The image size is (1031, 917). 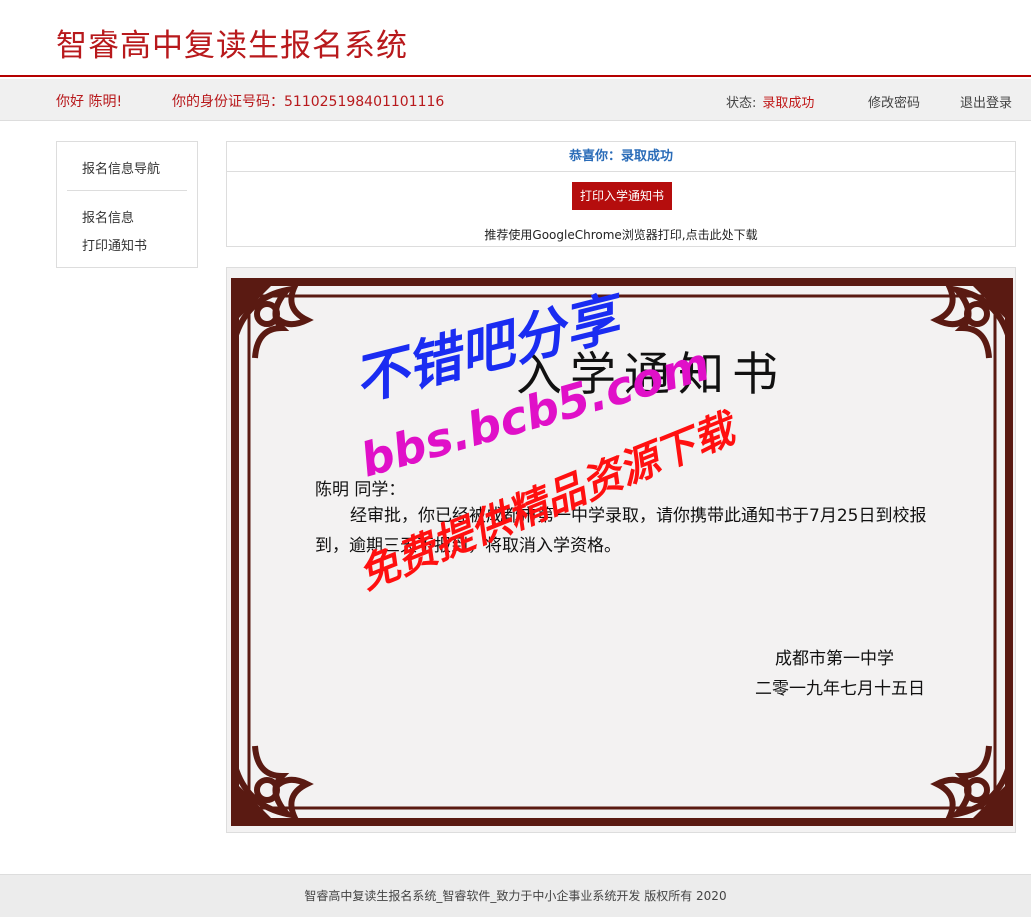 What do you see at coordinates (114, 244) in the screenshot?
I see `sidebar-item-print-notice: 打印通知书` at bounding box center [114, 244].